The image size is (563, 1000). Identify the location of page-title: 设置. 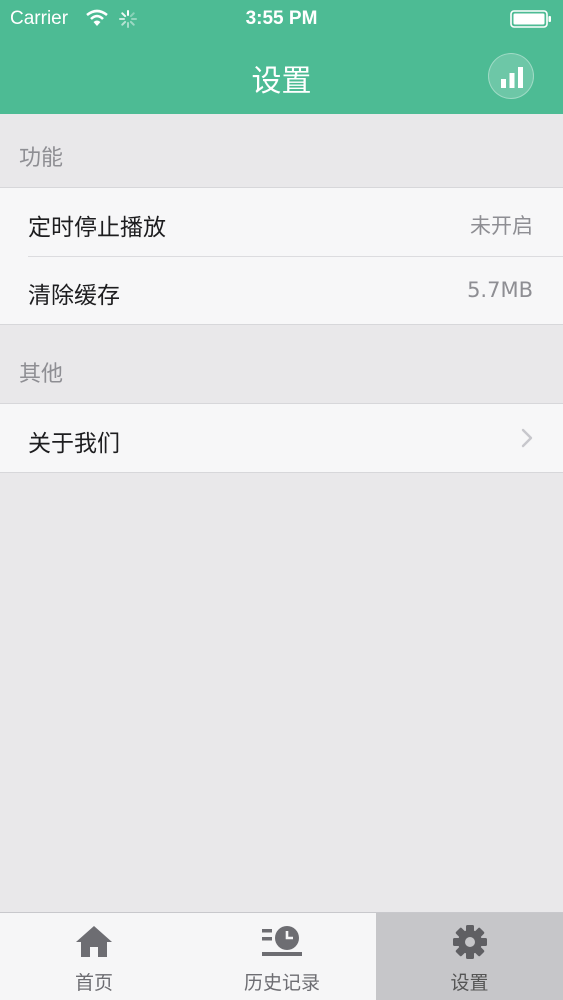
(281, 81).